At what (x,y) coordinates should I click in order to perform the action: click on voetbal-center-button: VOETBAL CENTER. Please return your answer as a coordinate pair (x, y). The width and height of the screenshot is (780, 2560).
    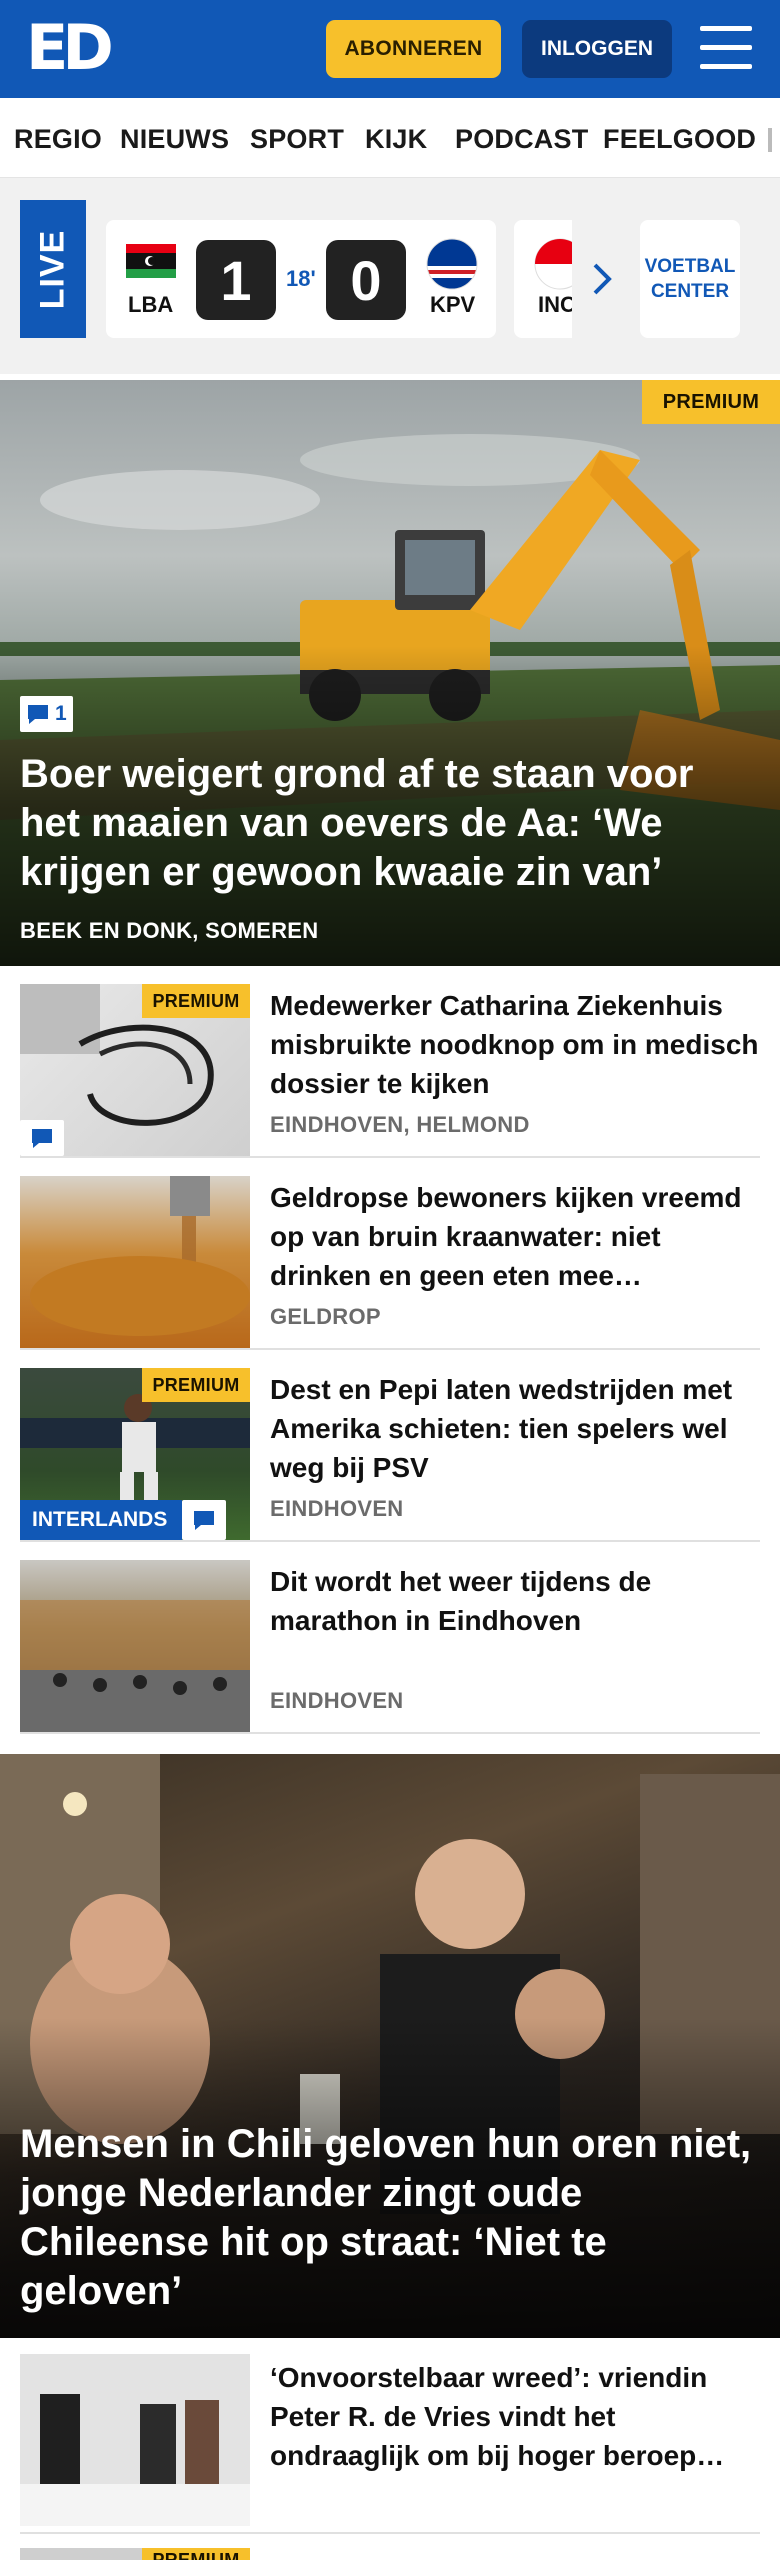
    Looking at the image, I should click on (690, 279).